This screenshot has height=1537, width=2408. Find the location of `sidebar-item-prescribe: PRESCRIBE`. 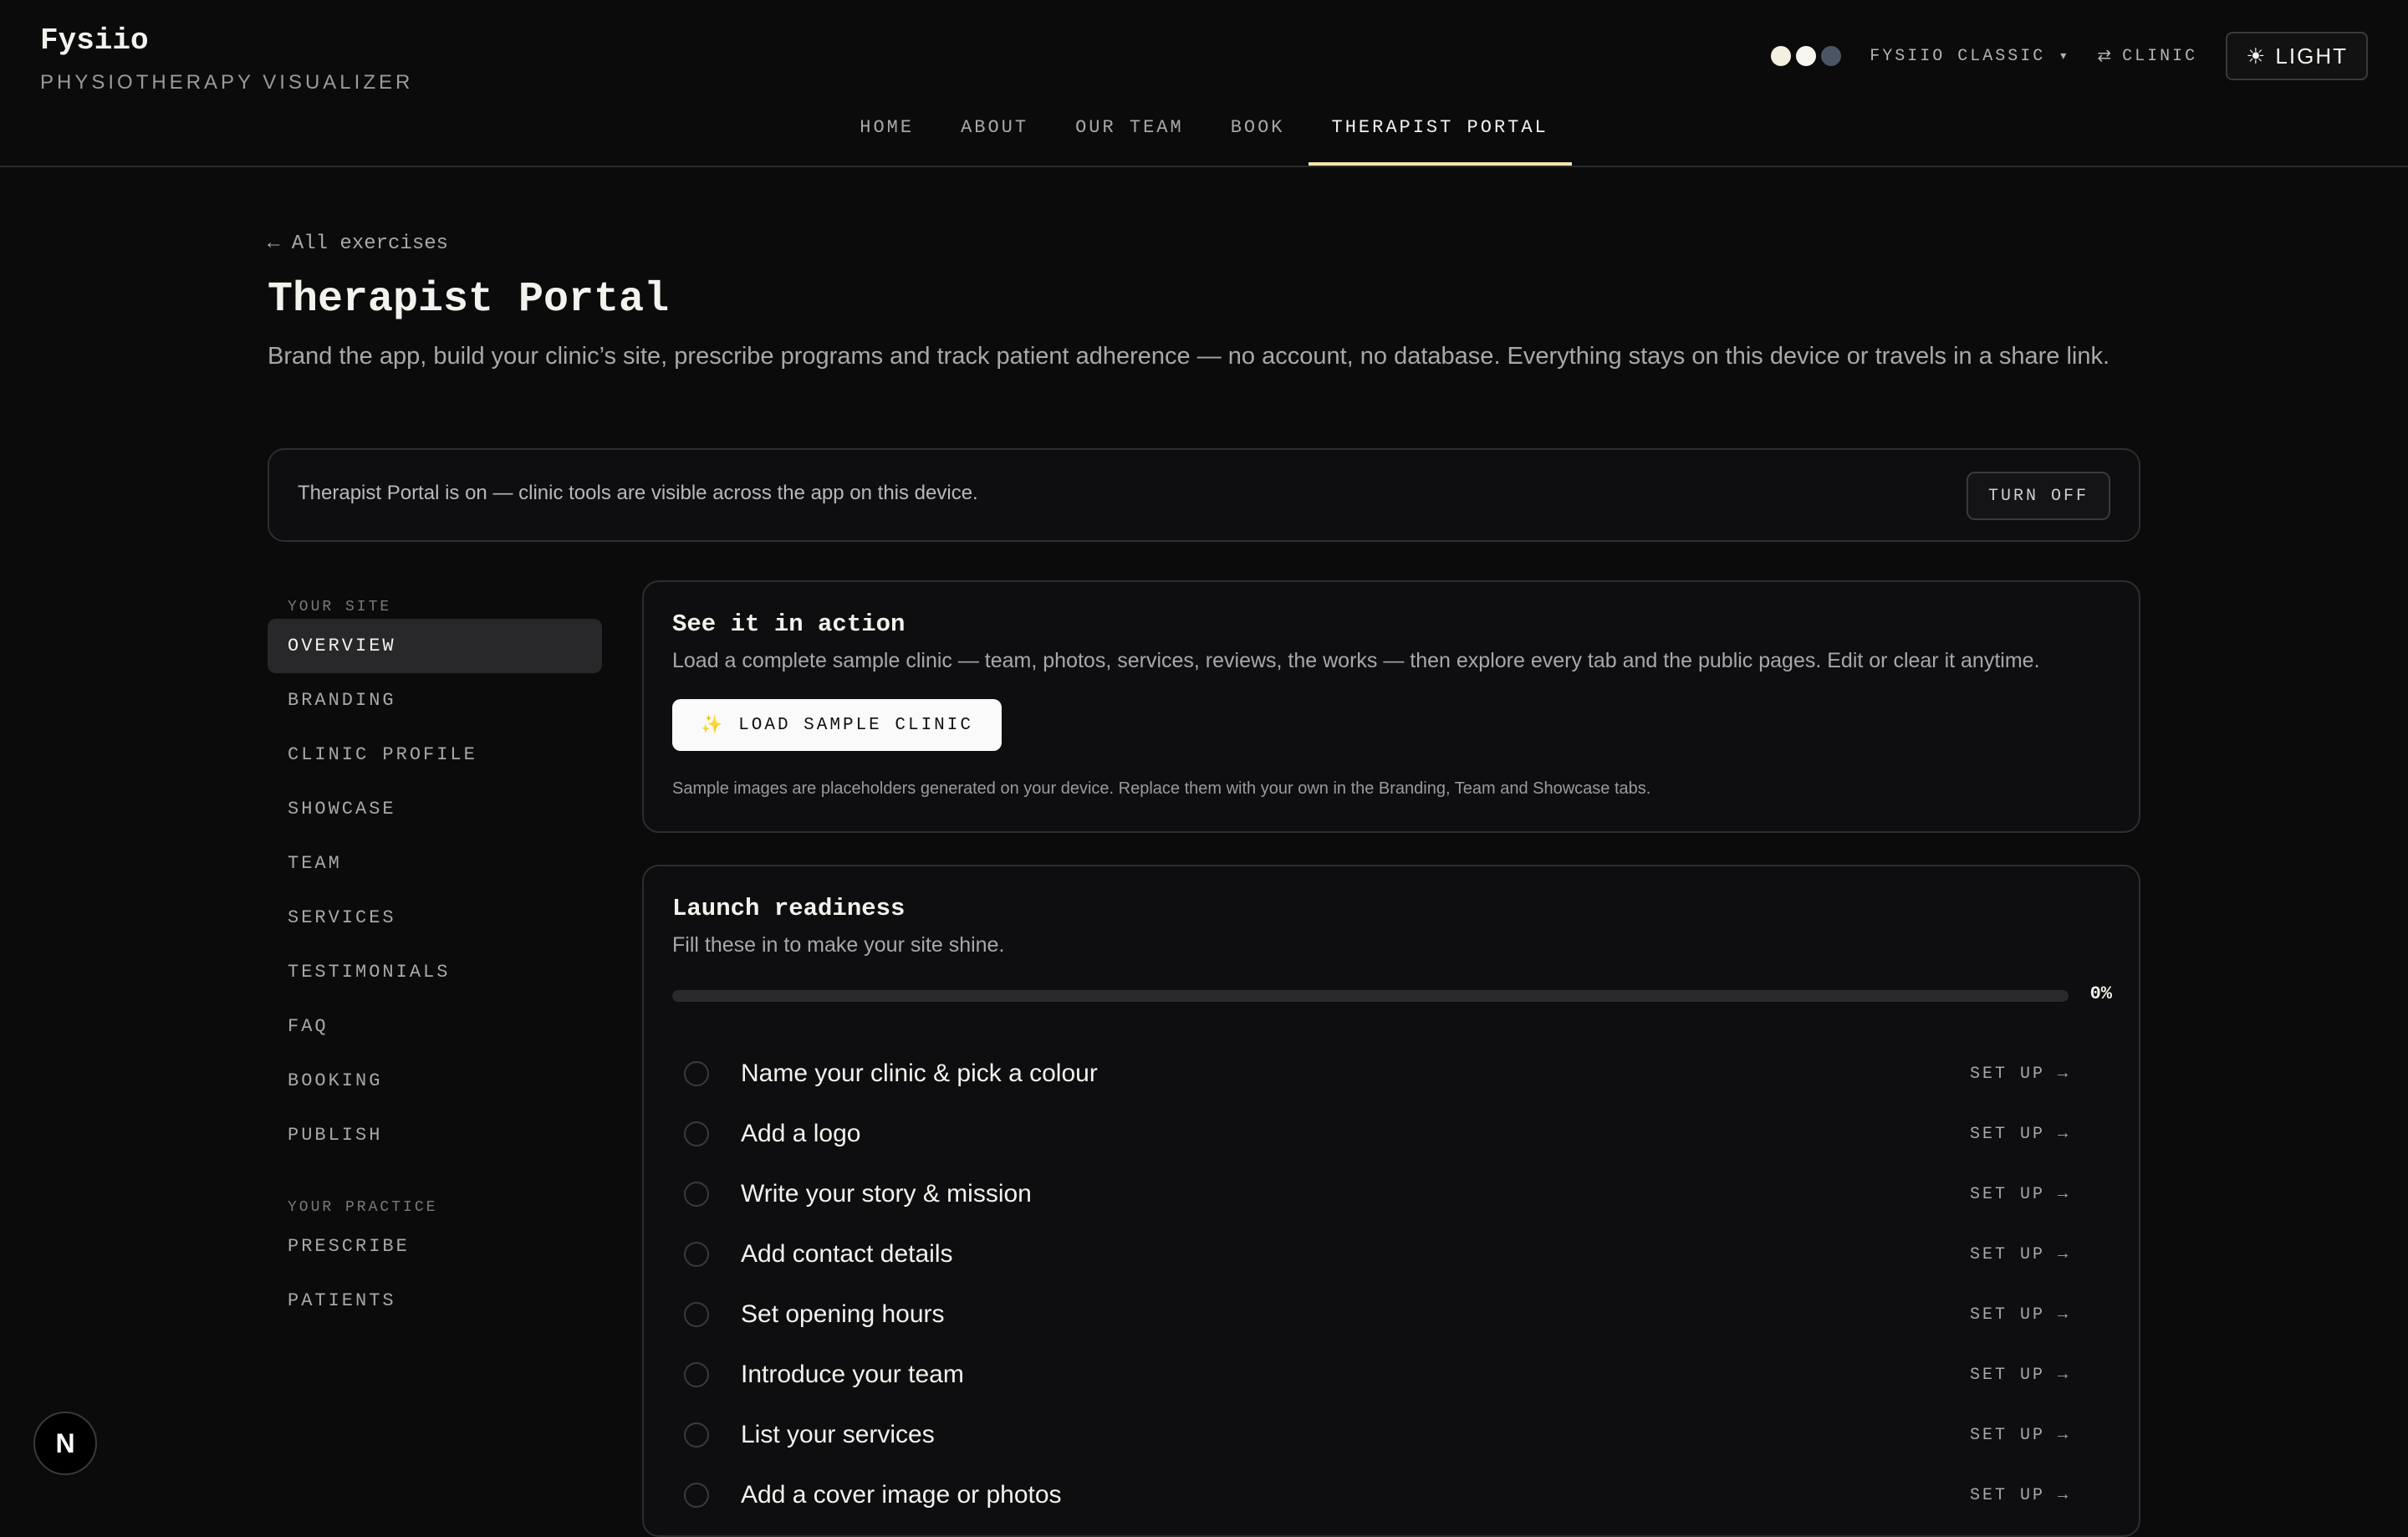

sidebar-item-prescribe: PRESCRIBE is located at coordinates (435, 1246).